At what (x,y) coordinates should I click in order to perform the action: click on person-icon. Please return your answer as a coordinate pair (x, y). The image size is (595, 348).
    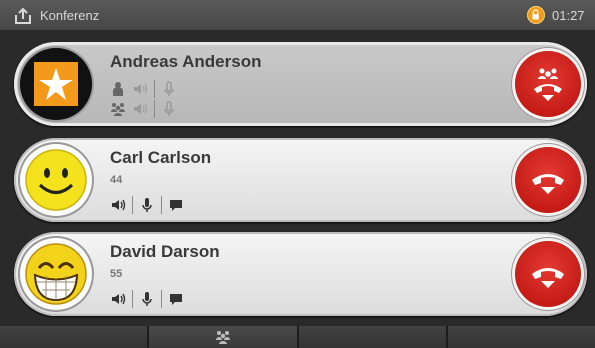
    Looking at the image, I should click on (118, 89).